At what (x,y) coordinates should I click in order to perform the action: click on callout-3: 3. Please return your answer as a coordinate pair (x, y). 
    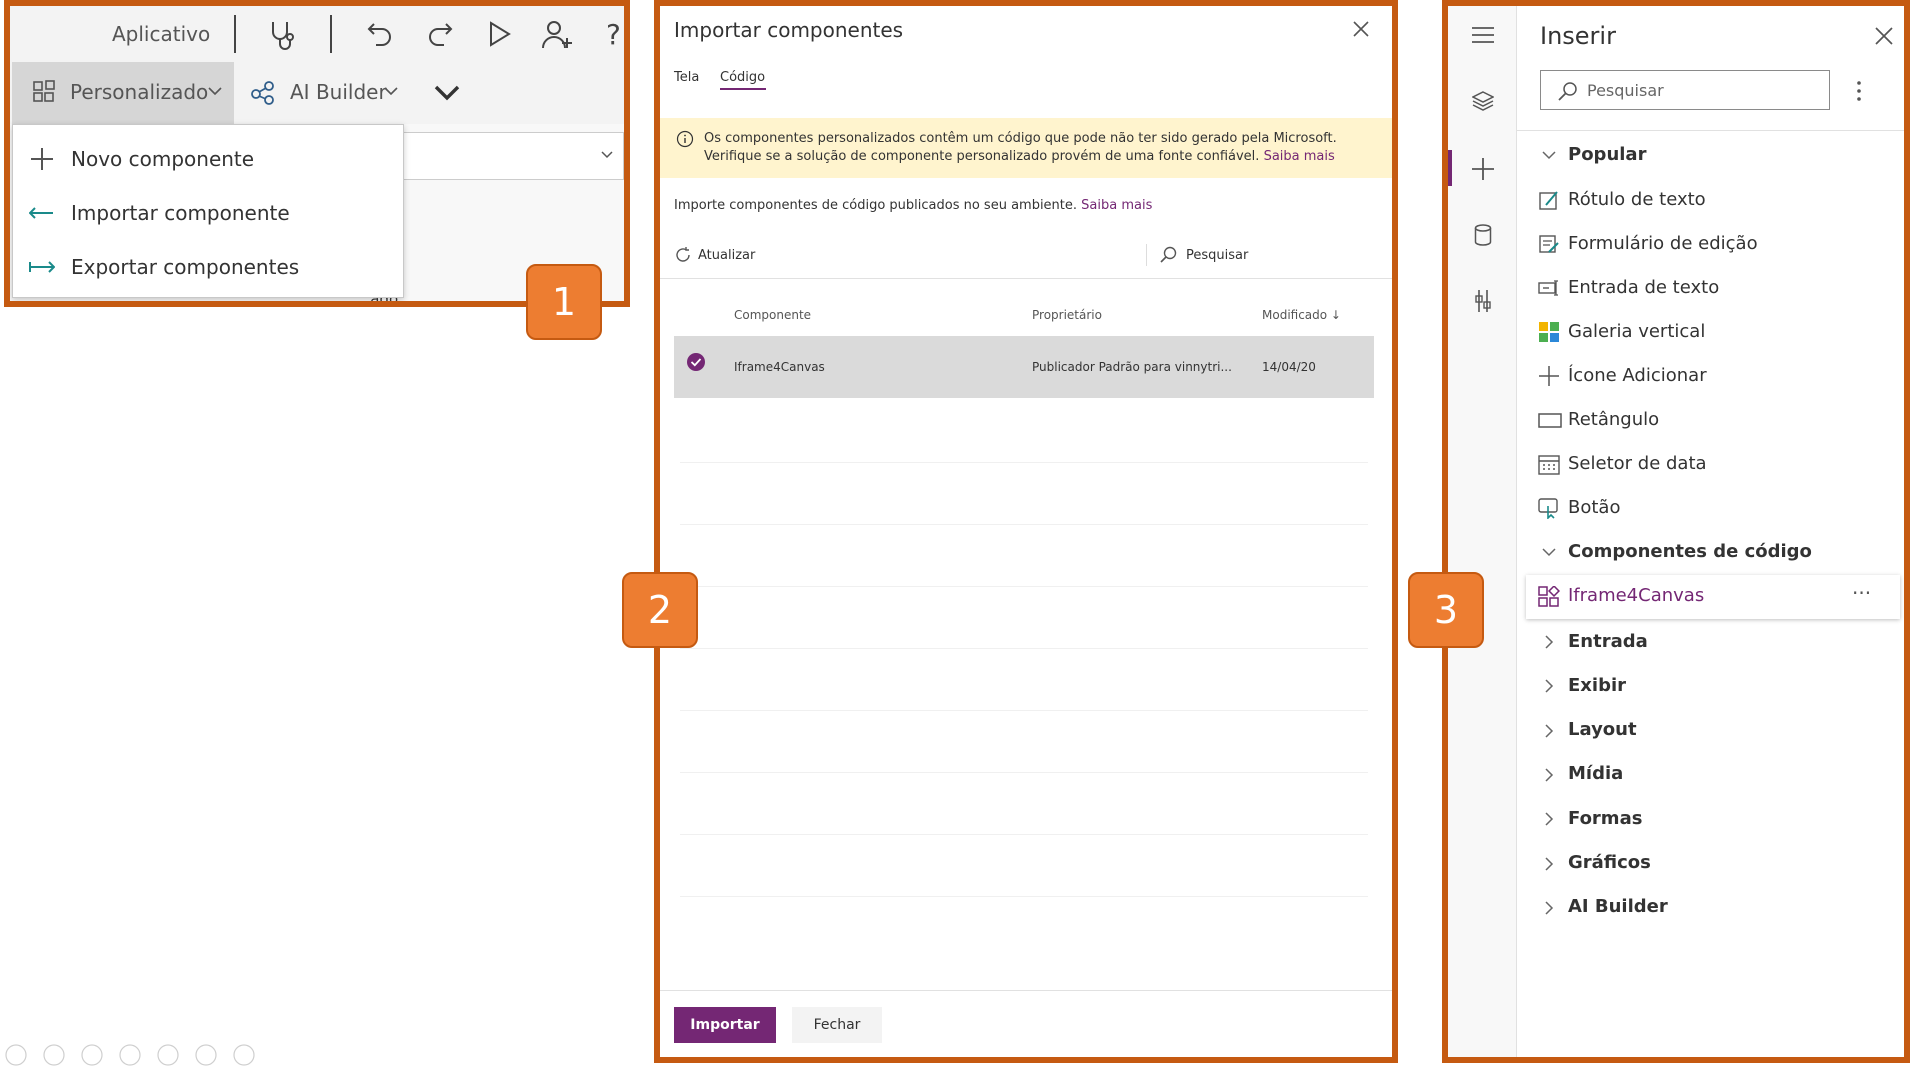
    Looking at the image, I should click on (1446, 610).